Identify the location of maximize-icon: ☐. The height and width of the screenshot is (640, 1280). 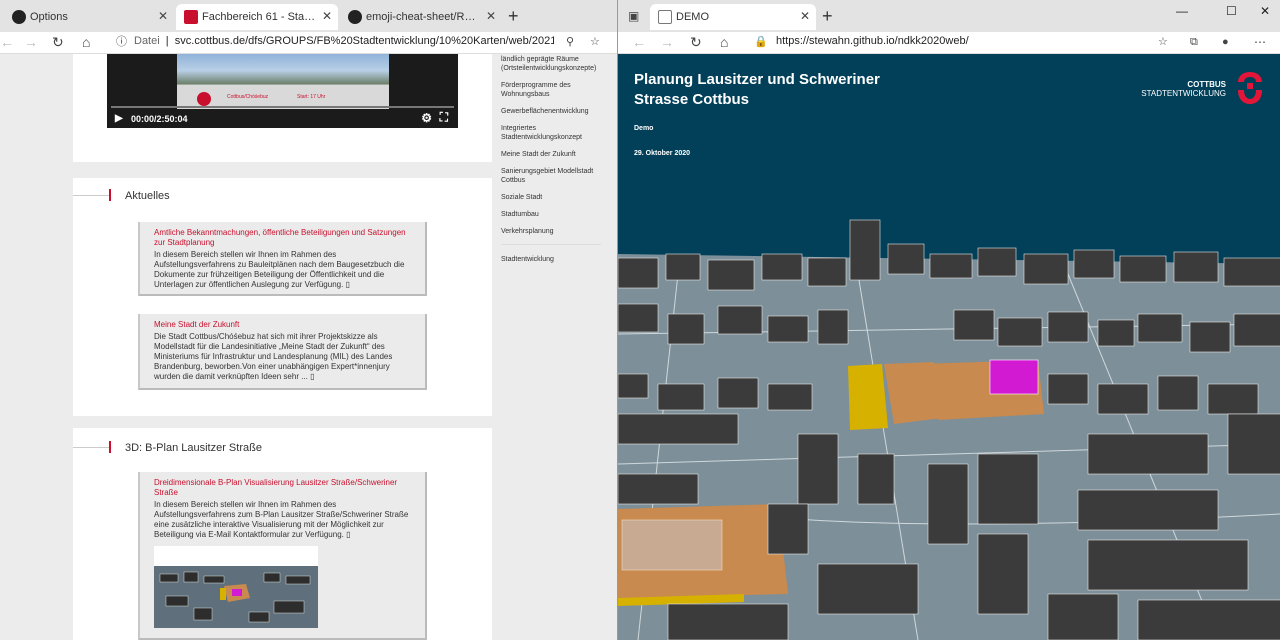
(1231, 11).